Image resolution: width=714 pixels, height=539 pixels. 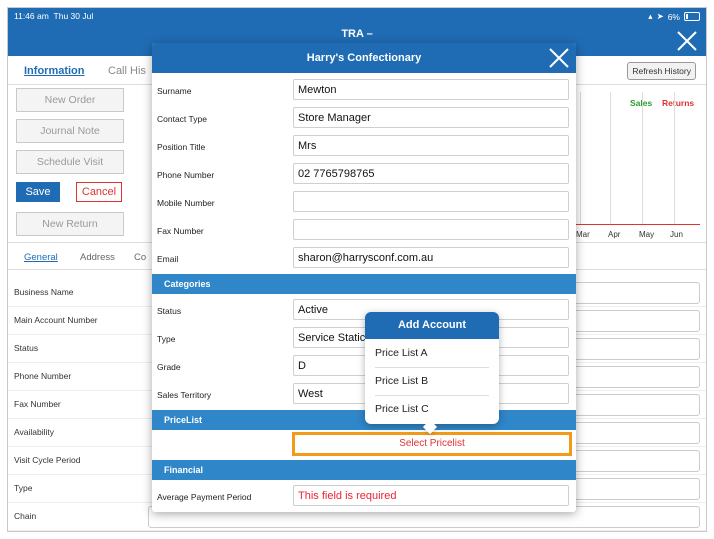 I want to click on position-title-row: Position Title Mrs, so click(x=364, y=146).